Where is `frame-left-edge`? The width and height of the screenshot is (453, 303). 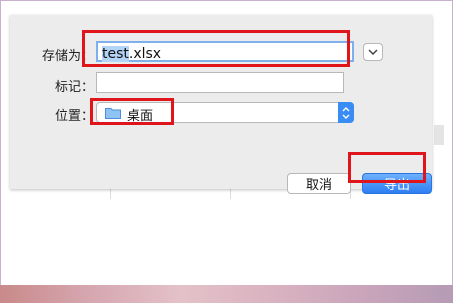 frame-left-edge is located at coordinates (0, 151).